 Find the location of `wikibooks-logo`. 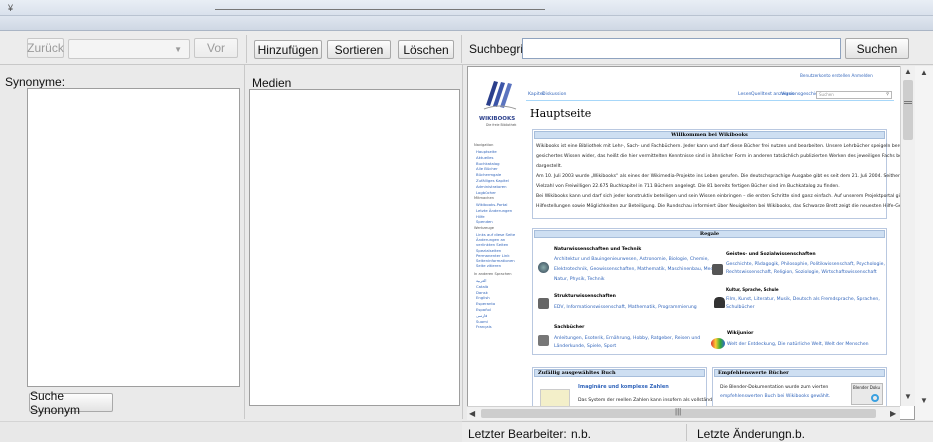

wikibooks-logo is located at coordinates (500, 95).